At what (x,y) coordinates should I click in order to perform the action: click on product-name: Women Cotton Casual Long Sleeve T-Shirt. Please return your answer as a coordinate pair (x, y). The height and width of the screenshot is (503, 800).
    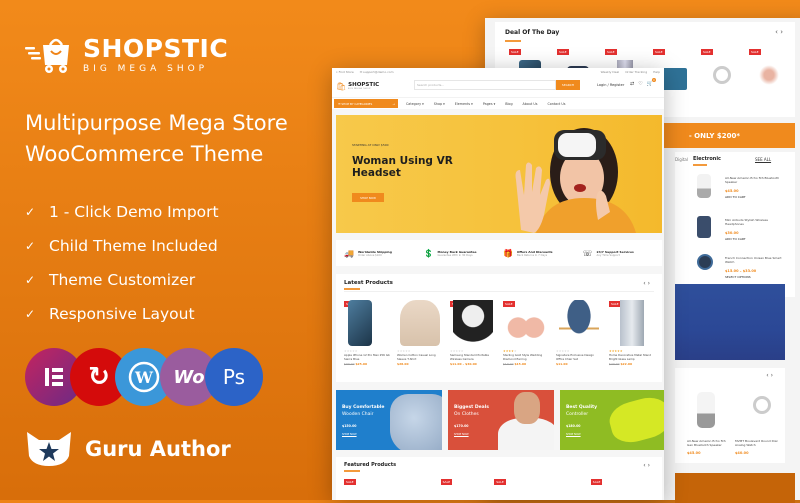
    Looking at the image, I should click on (420, 357).